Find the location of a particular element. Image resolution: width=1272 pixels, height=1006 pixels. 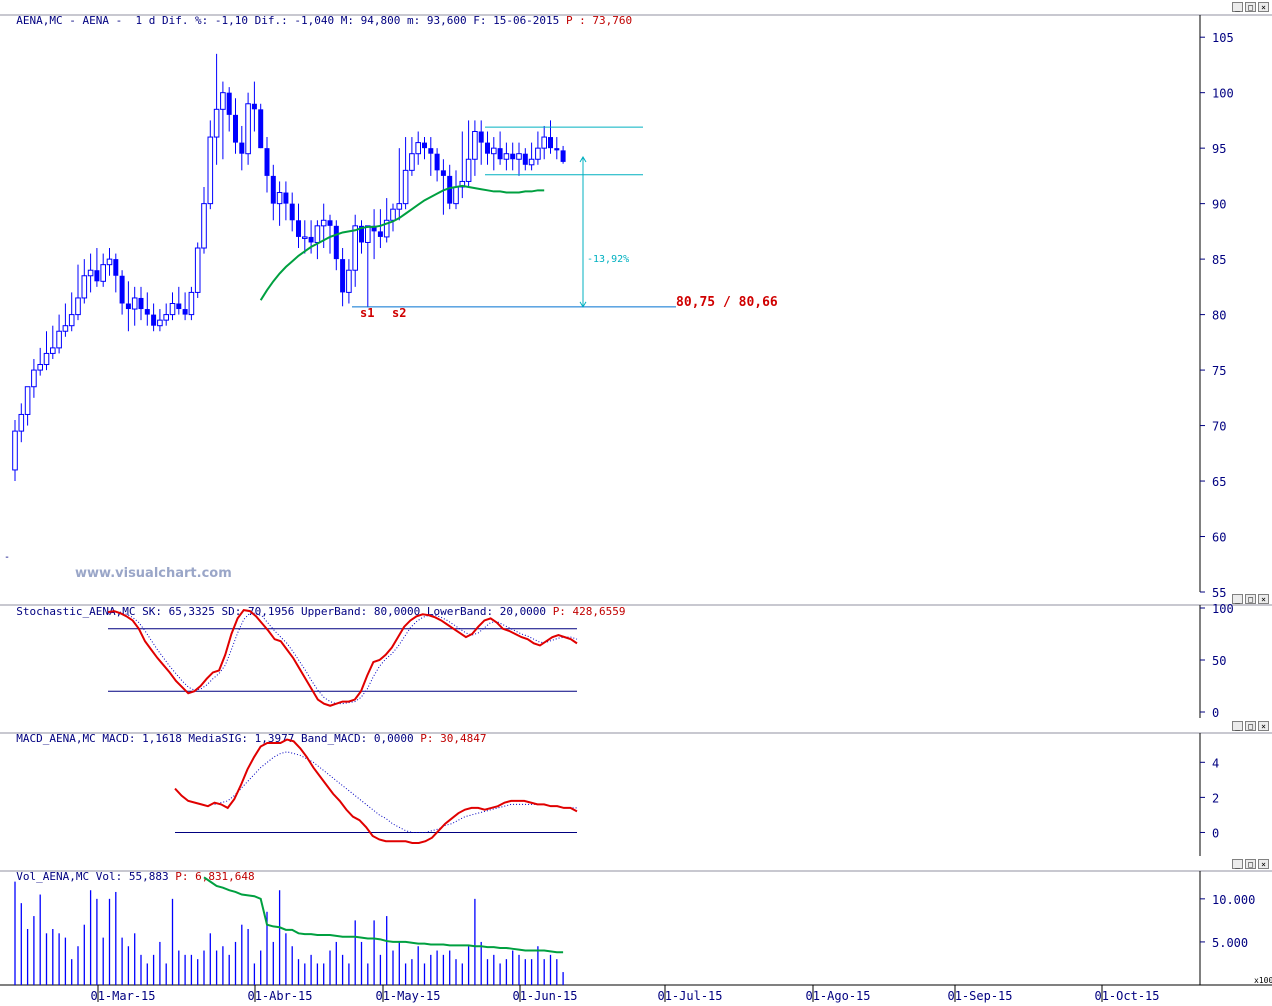

vol-ytick-label: 10.000 is located at coordinates (1233, 900).